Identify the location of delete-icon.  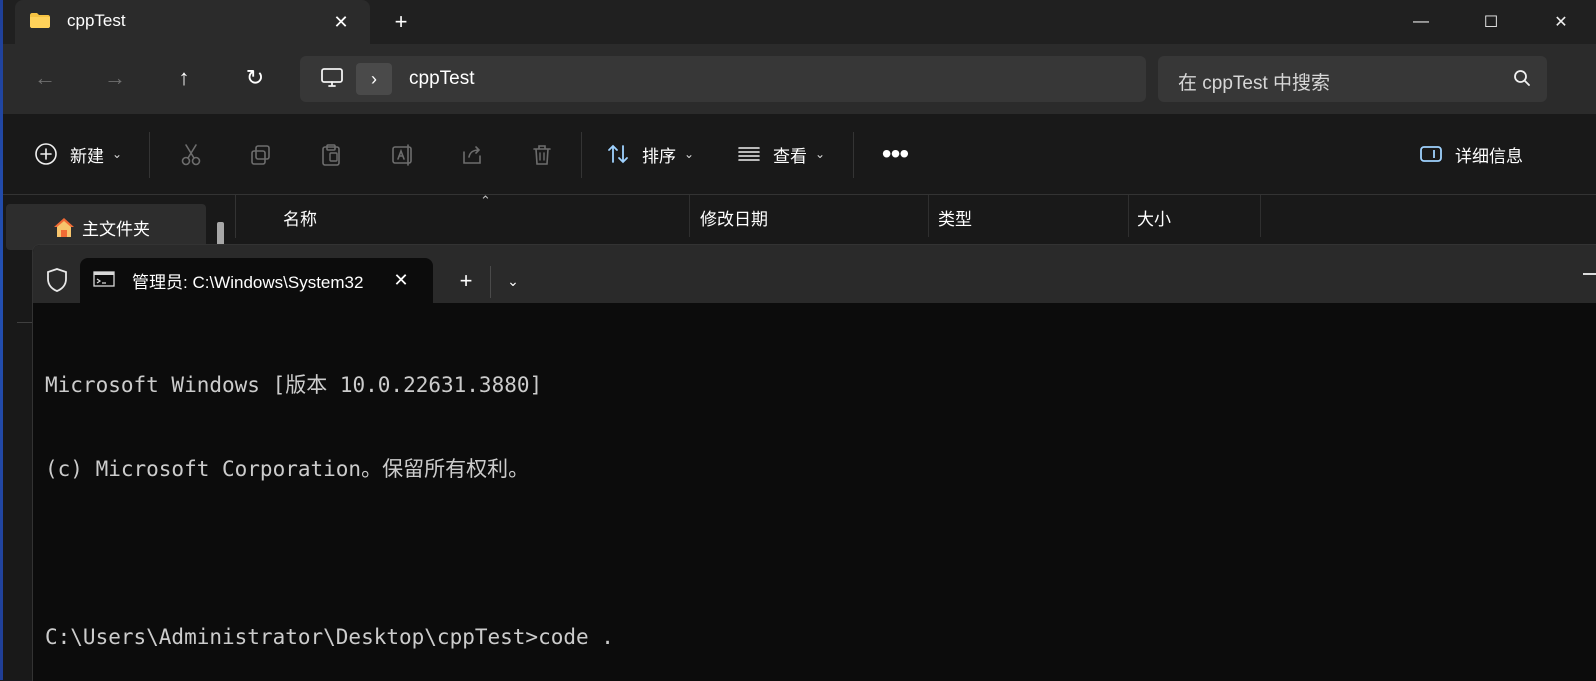
(542, 155).